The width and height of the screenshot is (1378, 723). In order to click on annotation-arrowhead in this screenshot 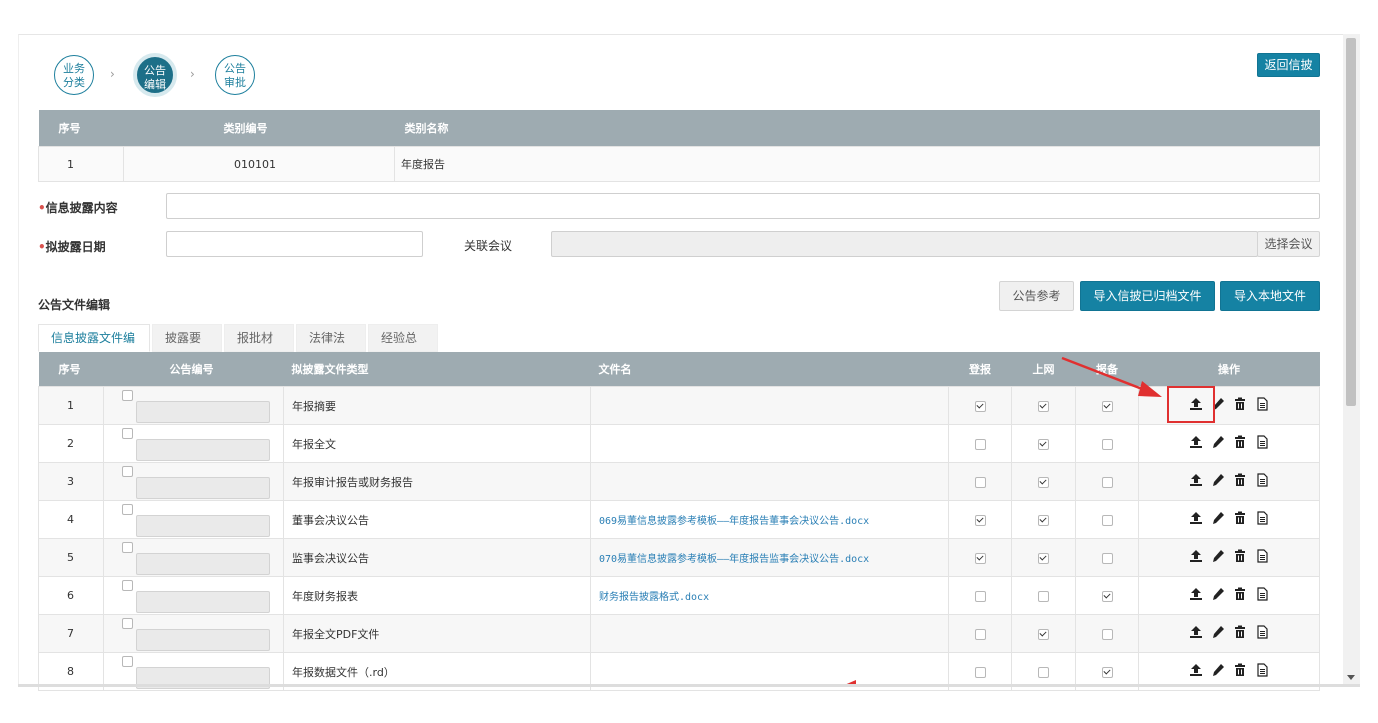, I will do `click(1150, 389)`.